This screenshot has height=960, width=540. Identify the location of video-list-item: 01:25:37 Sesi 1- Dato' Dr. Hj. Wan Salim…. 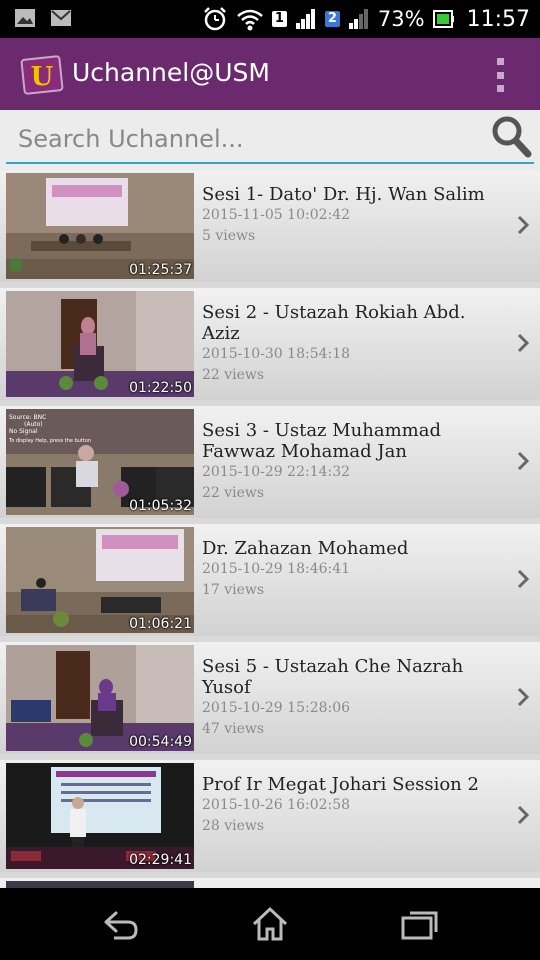
(270, 226).